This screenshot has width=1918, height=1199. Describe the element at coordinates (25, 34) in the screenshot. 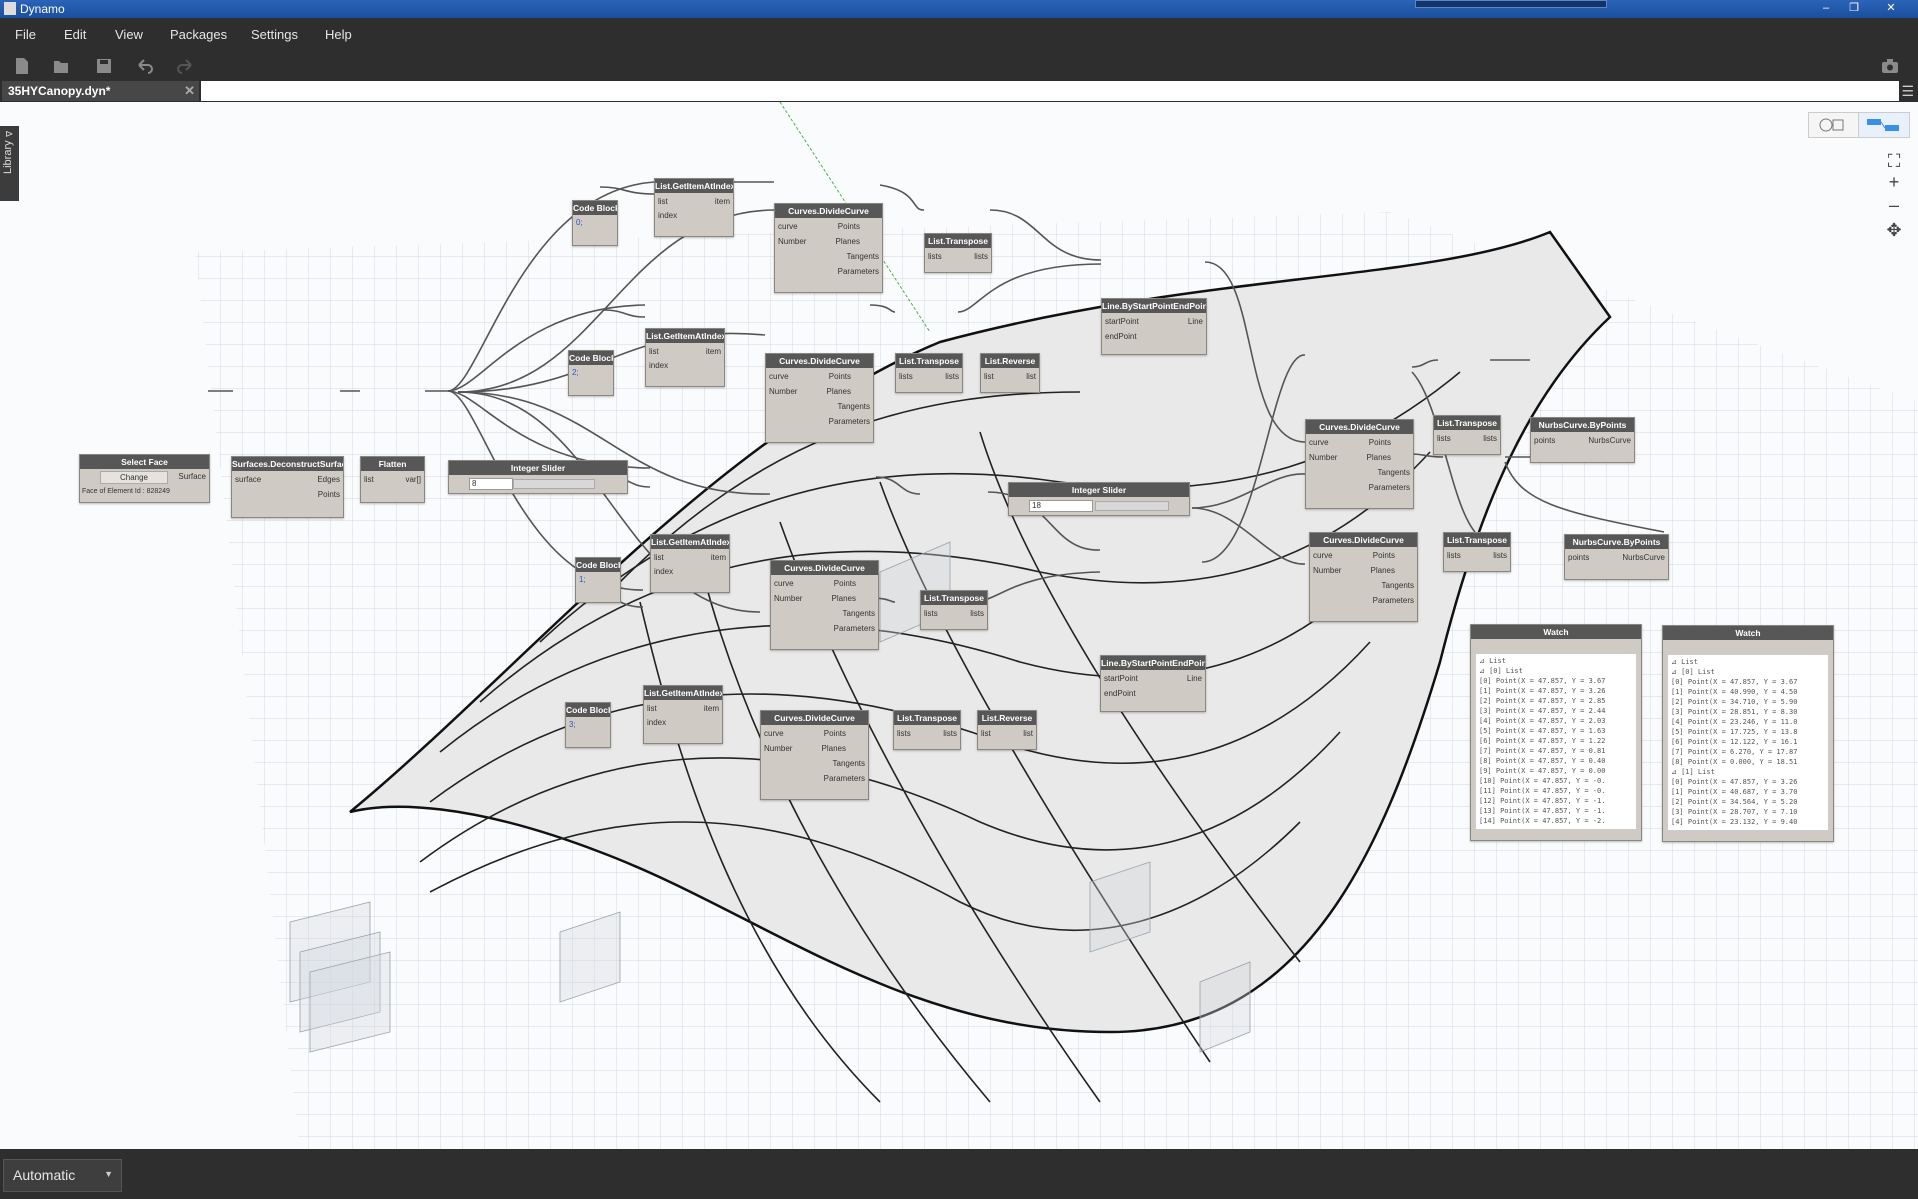

I see `menu-file: File` at that location.